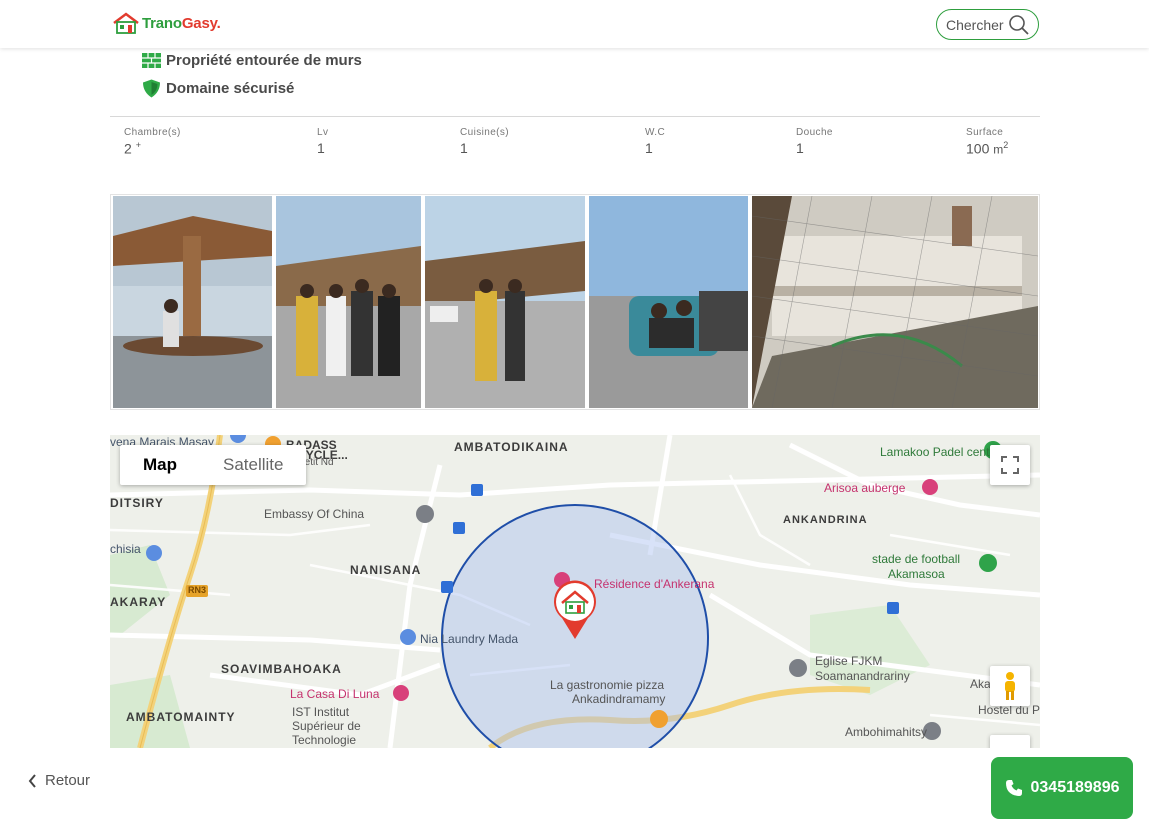 The height and width of the screenshot is (819, 1149). Describe the element at coordinates (575, 609) in the screenshot. I see `property-marker-icon` at that location.